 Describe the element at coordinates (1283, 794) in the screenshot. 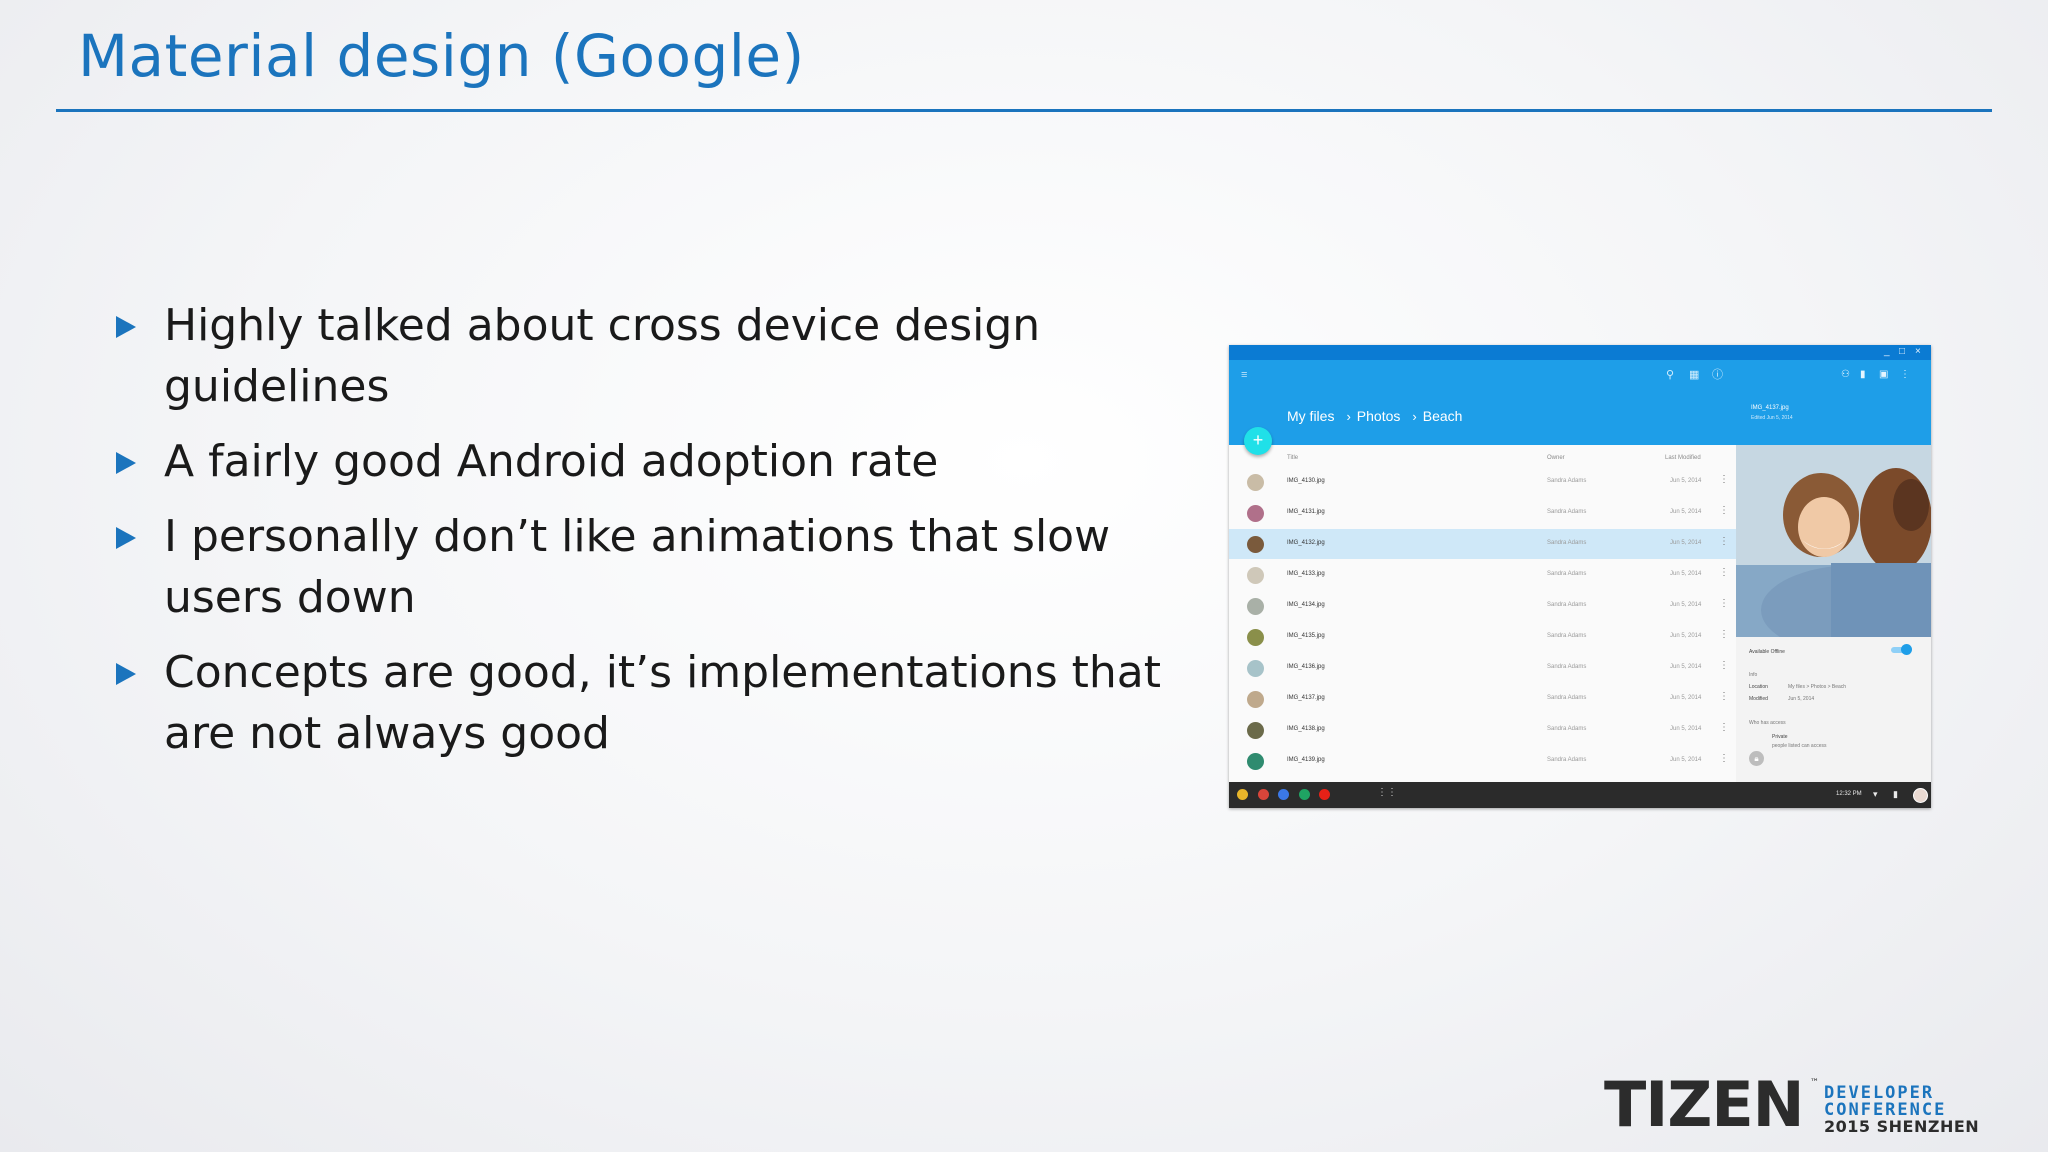

I see `search-app-icon` at that location.